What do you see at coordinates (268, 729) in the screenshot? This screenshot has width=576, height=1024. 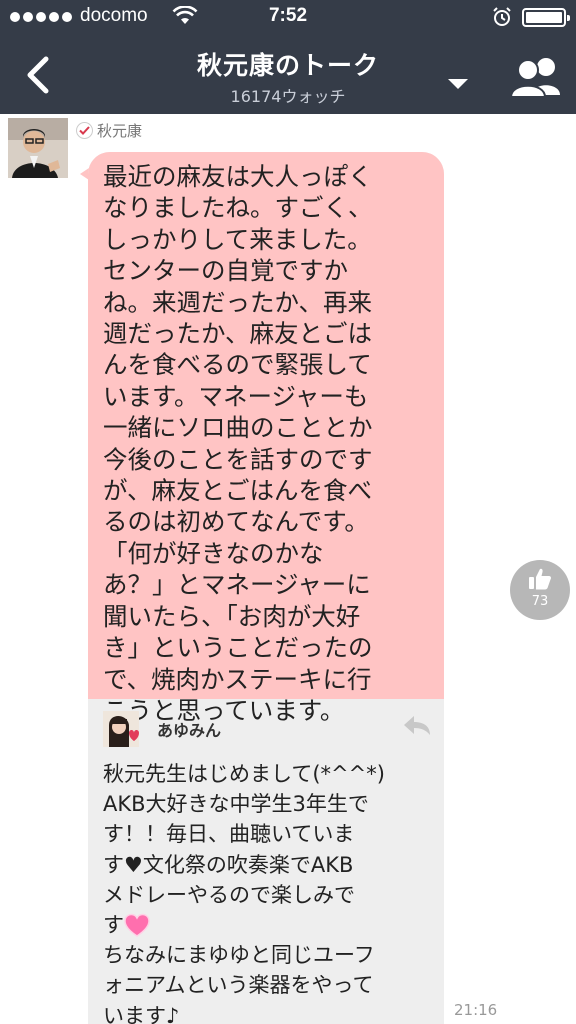 I see `reply-header: あゆみん` at bounding box center [268, 729].